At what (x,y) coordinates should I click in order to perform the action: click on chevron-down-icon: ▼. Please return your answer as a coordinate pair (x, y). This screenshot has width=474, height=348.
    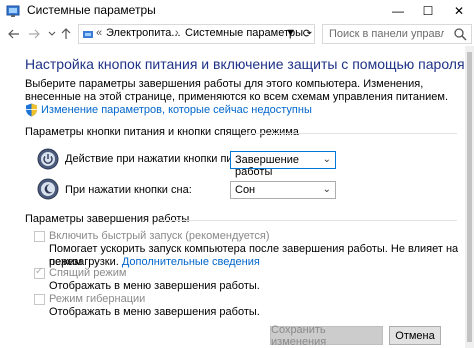
    Looking at the image, I should click on (290, 33).